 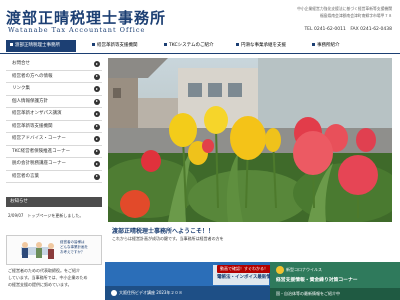 What do you see at coordinates (86, 17) in the screenshot?
I see `site-logo-title: 渡部正晴税理士事務所` at bounding box center [86, 17].